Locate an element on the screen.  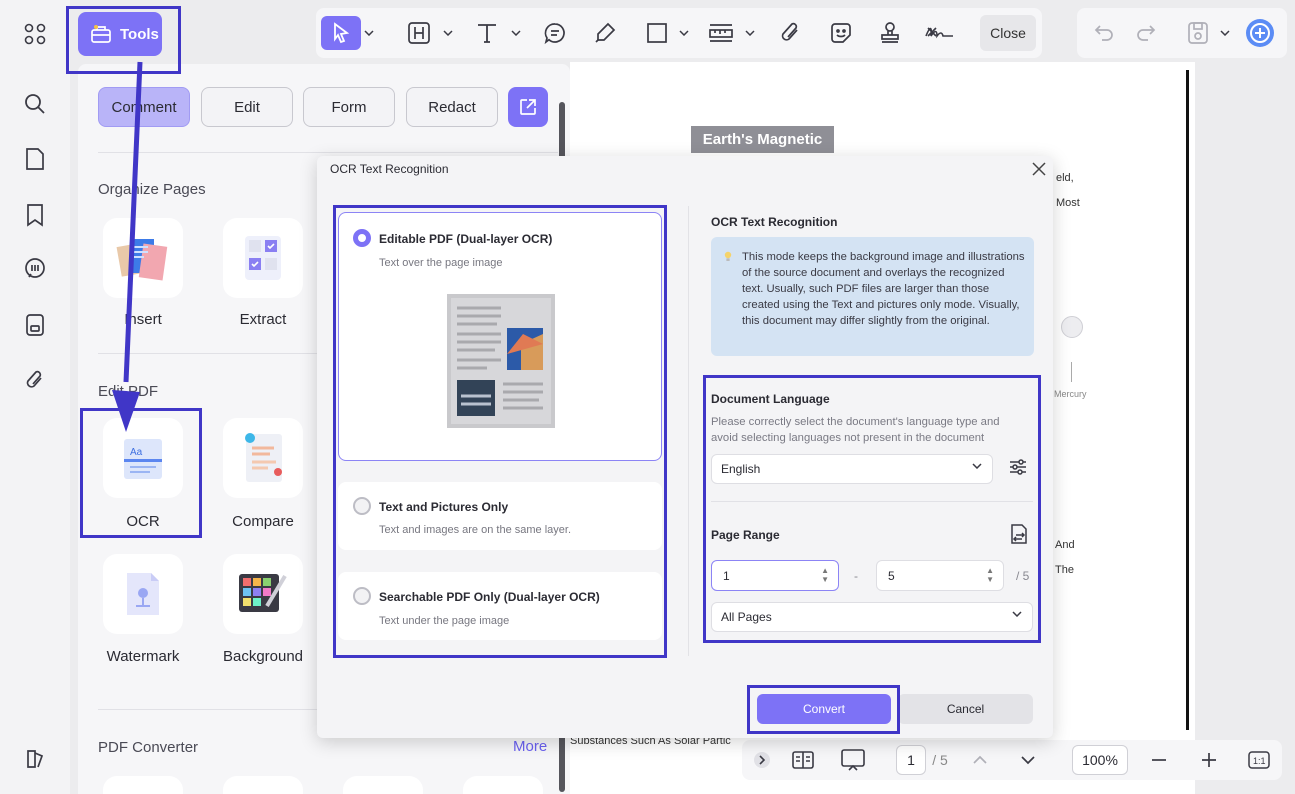
watermark-icon is located at coordinates (143, 594).